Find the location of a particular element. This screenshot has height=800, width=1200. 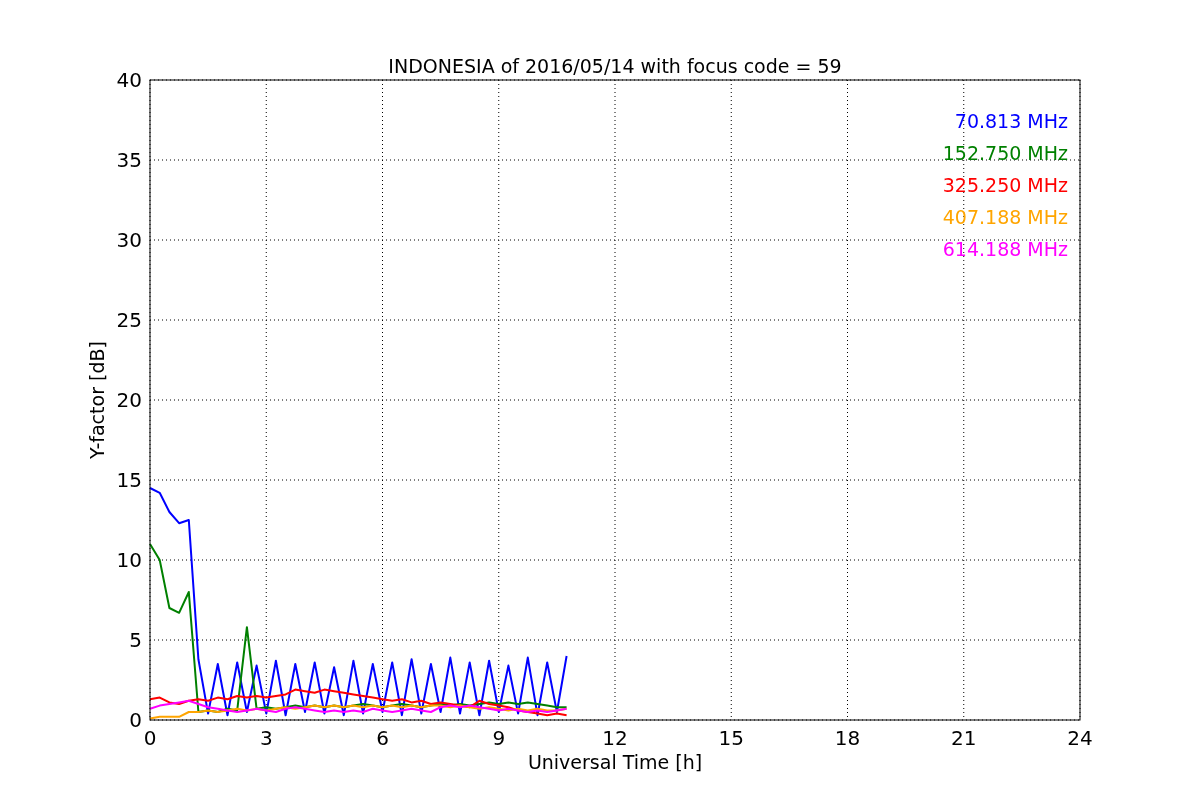

tick-label: 40 is located at coordinates (129, 80).